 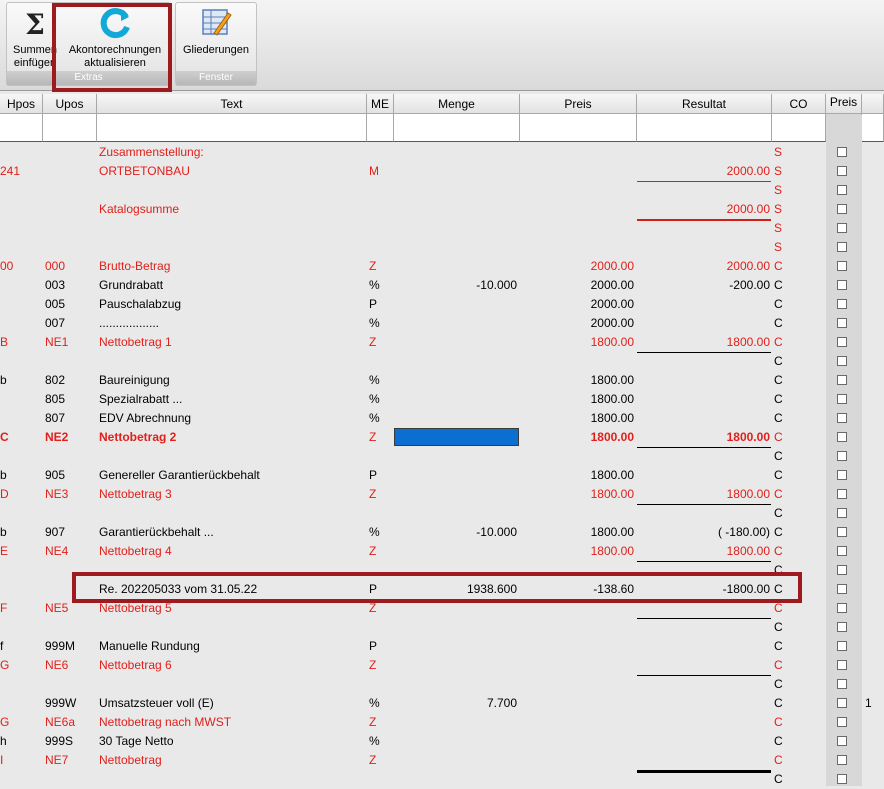 I want to click on group-label-extras: Extras, so click(x=88, y=78).